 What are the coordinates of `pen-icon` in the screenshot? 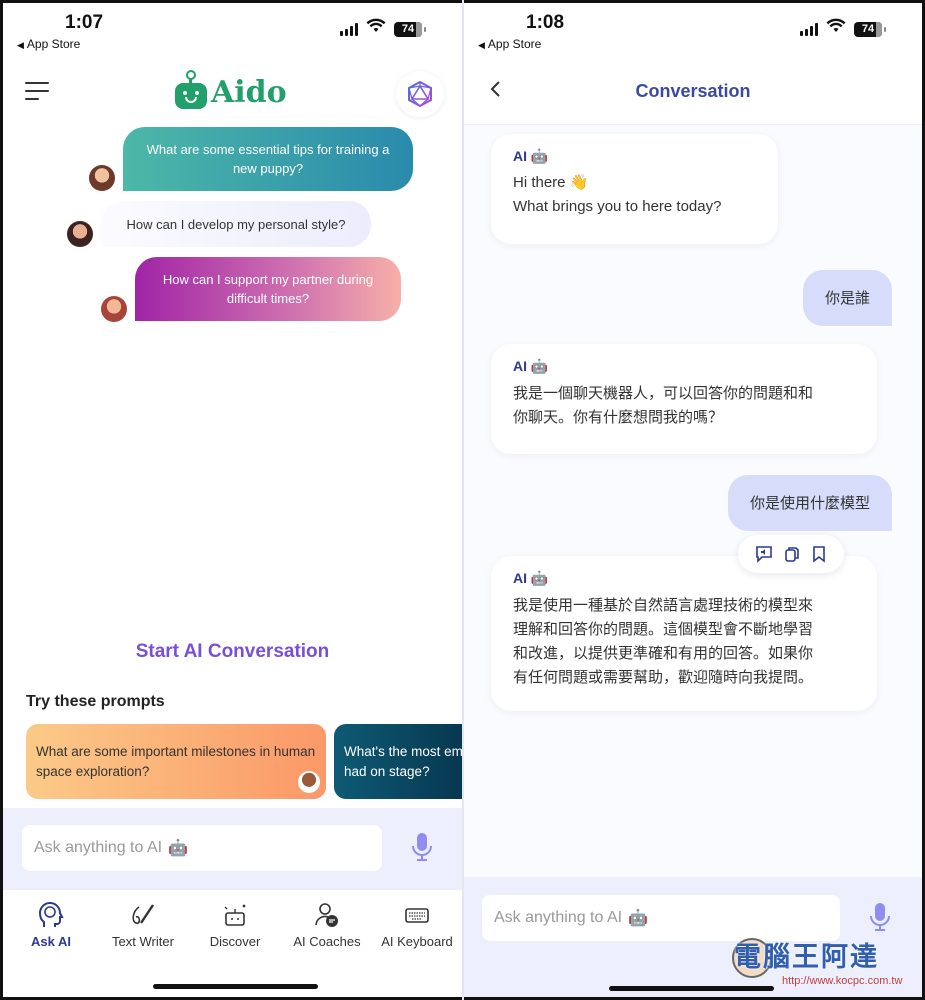 It's located at (143, 914).